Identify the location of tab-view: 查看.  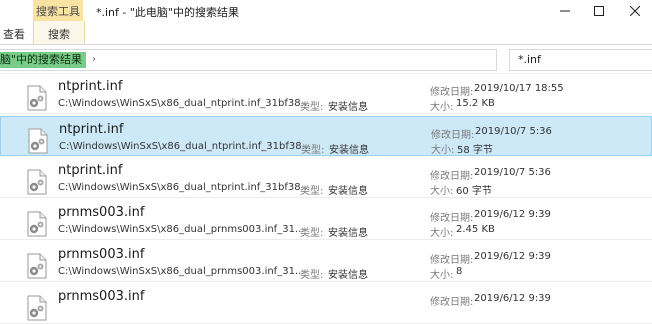
(14, 34).